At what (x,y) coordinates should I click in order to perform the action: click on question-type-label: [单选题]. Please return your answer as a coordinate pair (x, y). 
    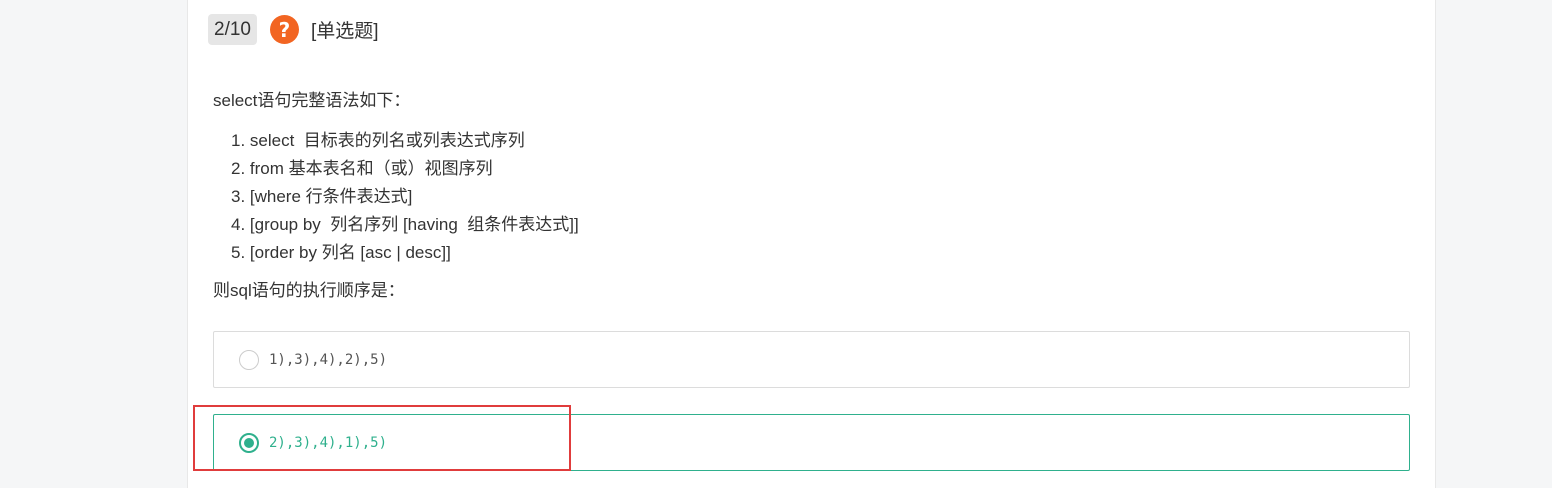
    Looking at the image, I should click on (344, 31).